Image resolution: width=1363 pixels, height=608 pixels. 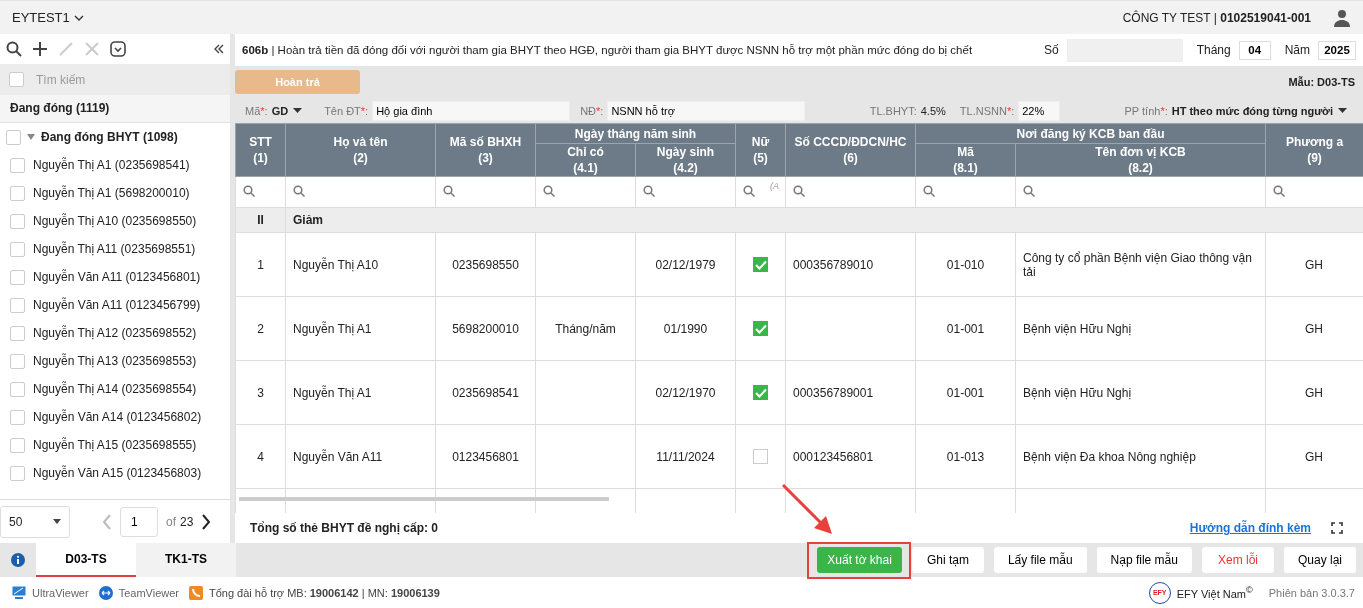 I want to click on workspace-switcher: EYTEST1, so click(x=48, y=17).